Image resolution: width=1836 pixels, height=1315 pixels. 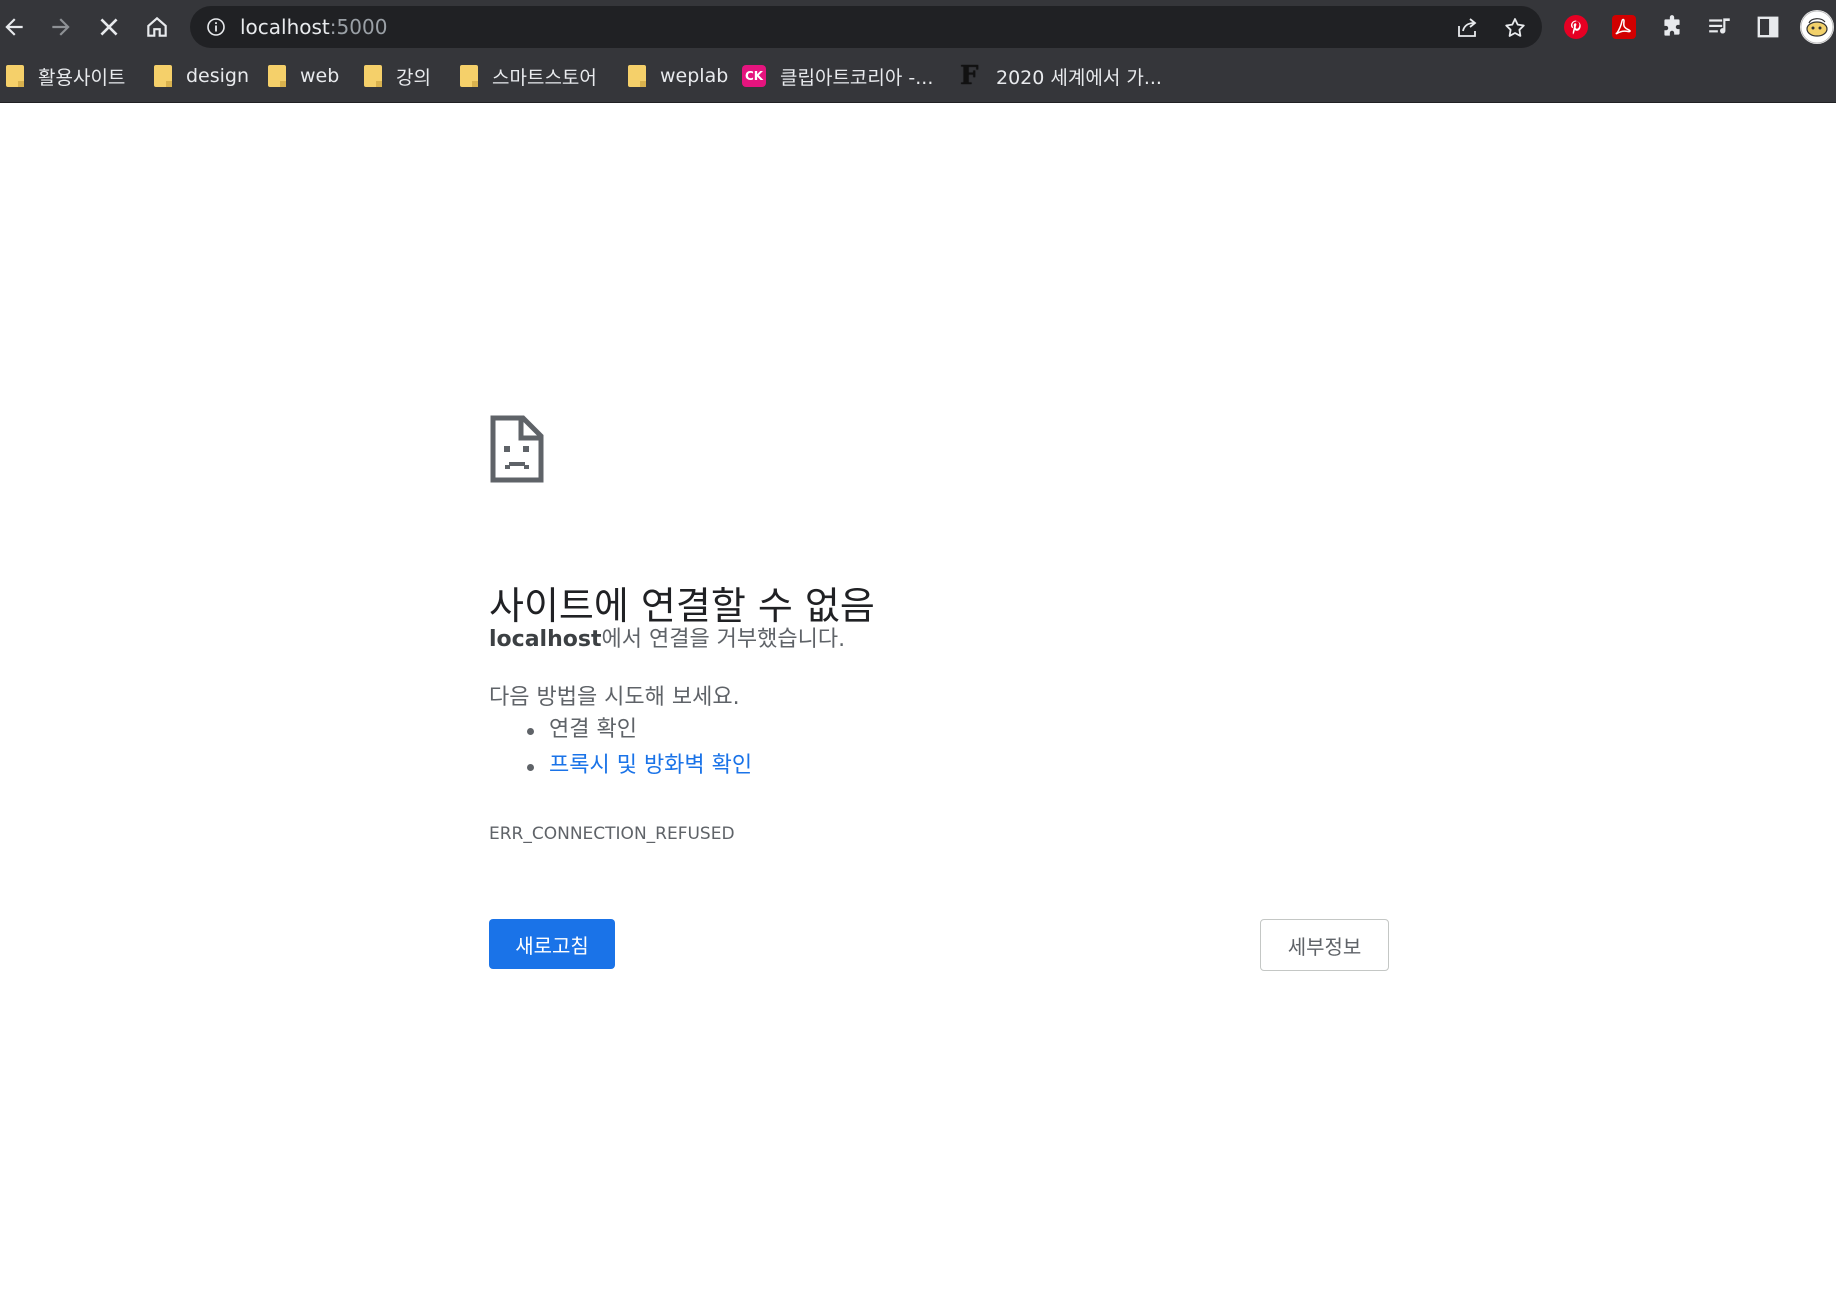 I want to click on pinterest-icon, so click(x=1576, y=27).